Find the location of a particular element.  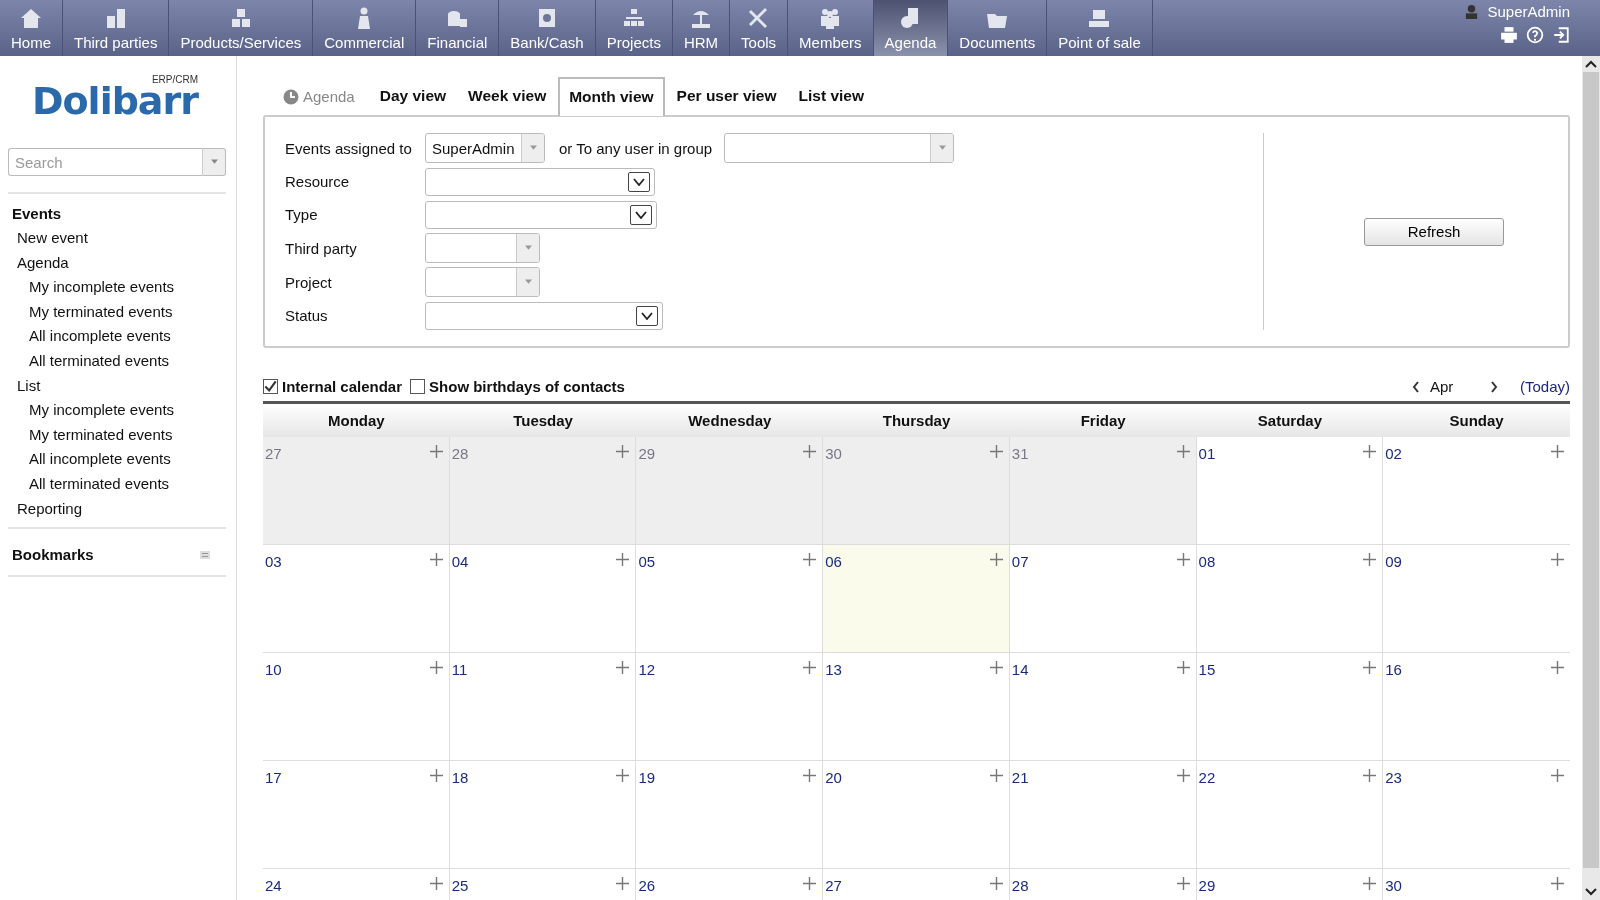

view-tab: Week view is located at coordinates (507, 101).